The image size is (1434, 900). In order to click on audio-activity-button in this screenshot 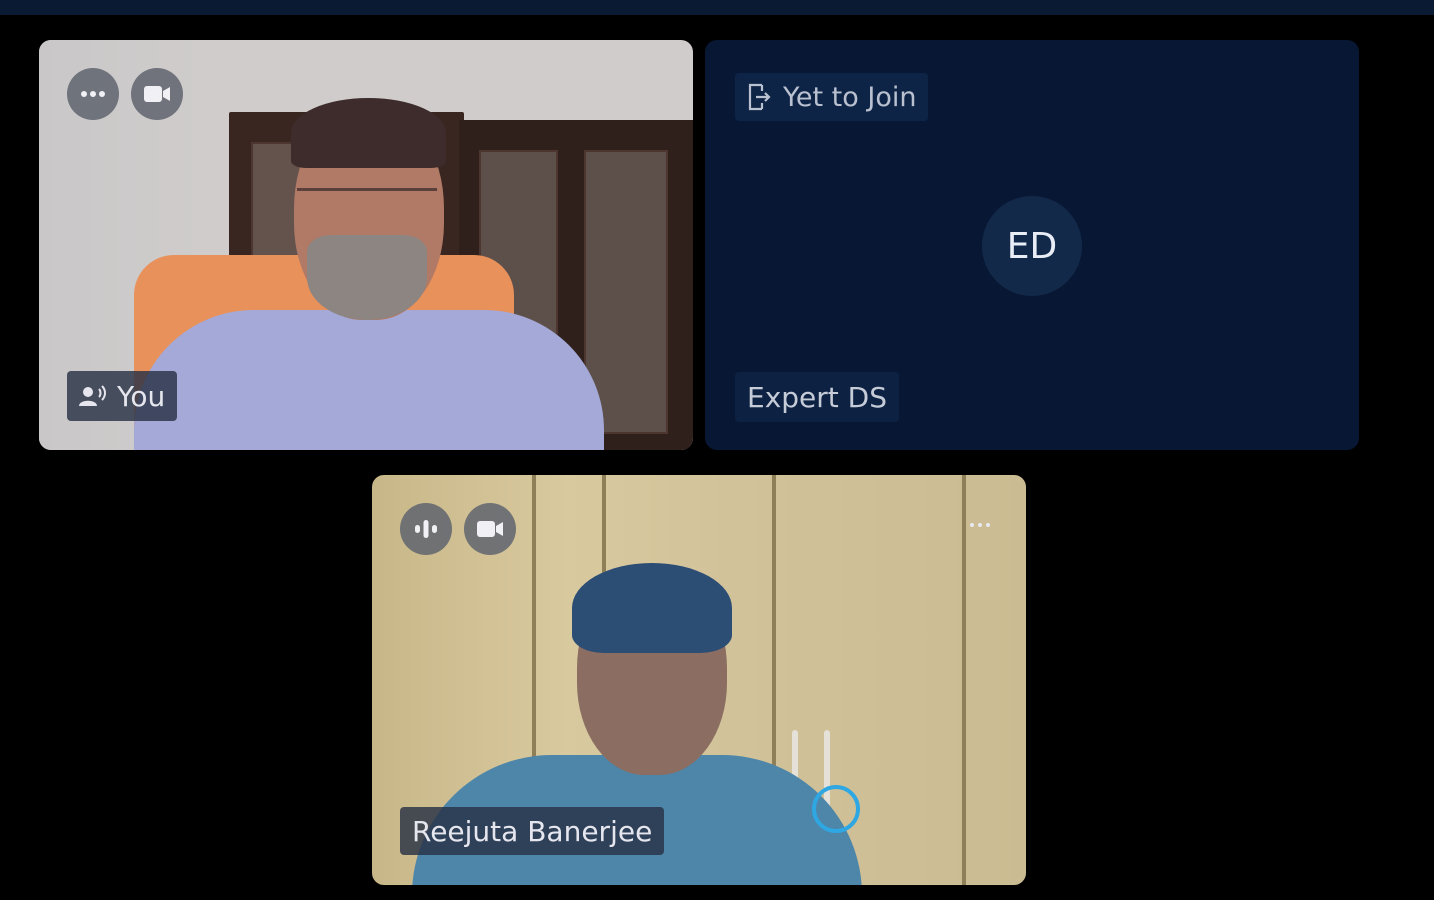, I will do `click(426, 529)`.